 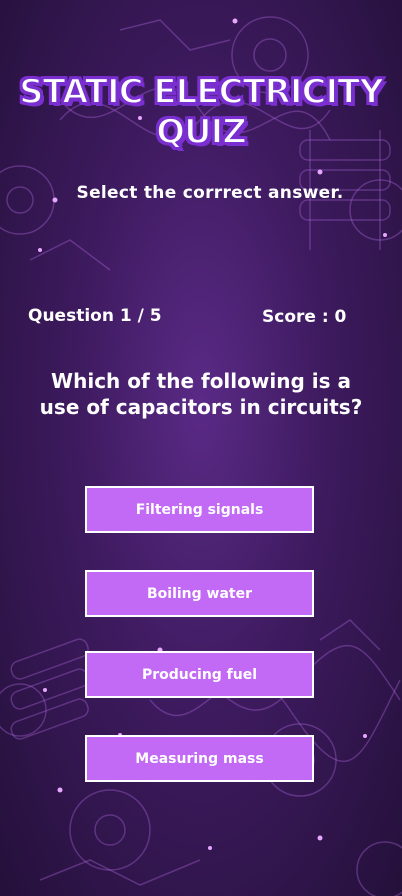 I want to click on question-counter: Question 1 / 5, so click(x=95, y=316).